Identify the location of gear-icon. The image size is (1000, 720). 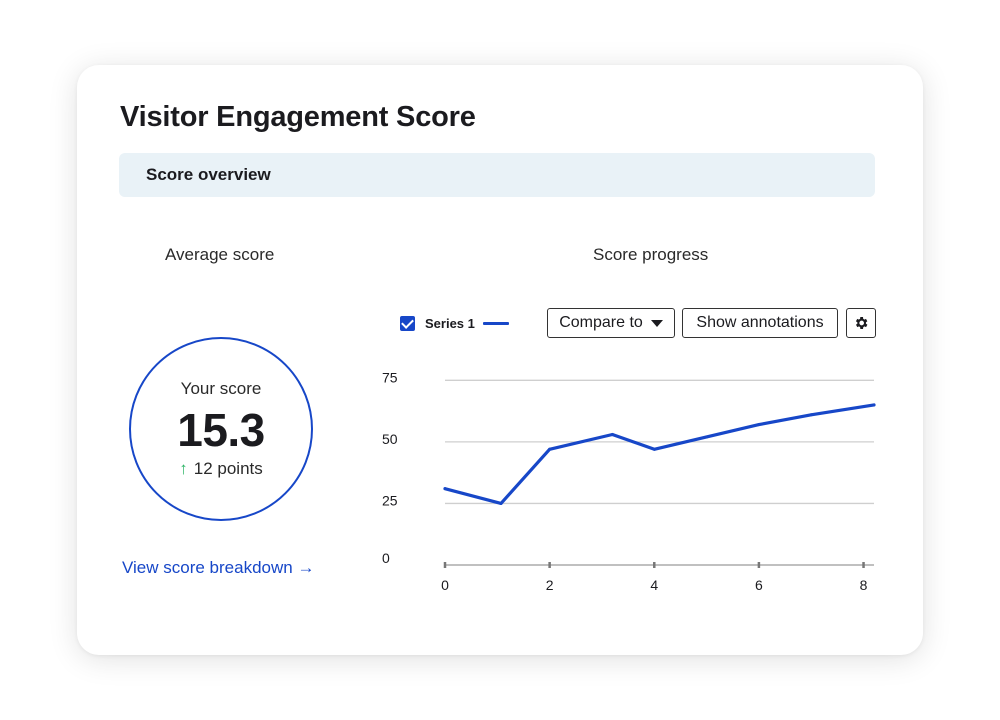
(861, 323).